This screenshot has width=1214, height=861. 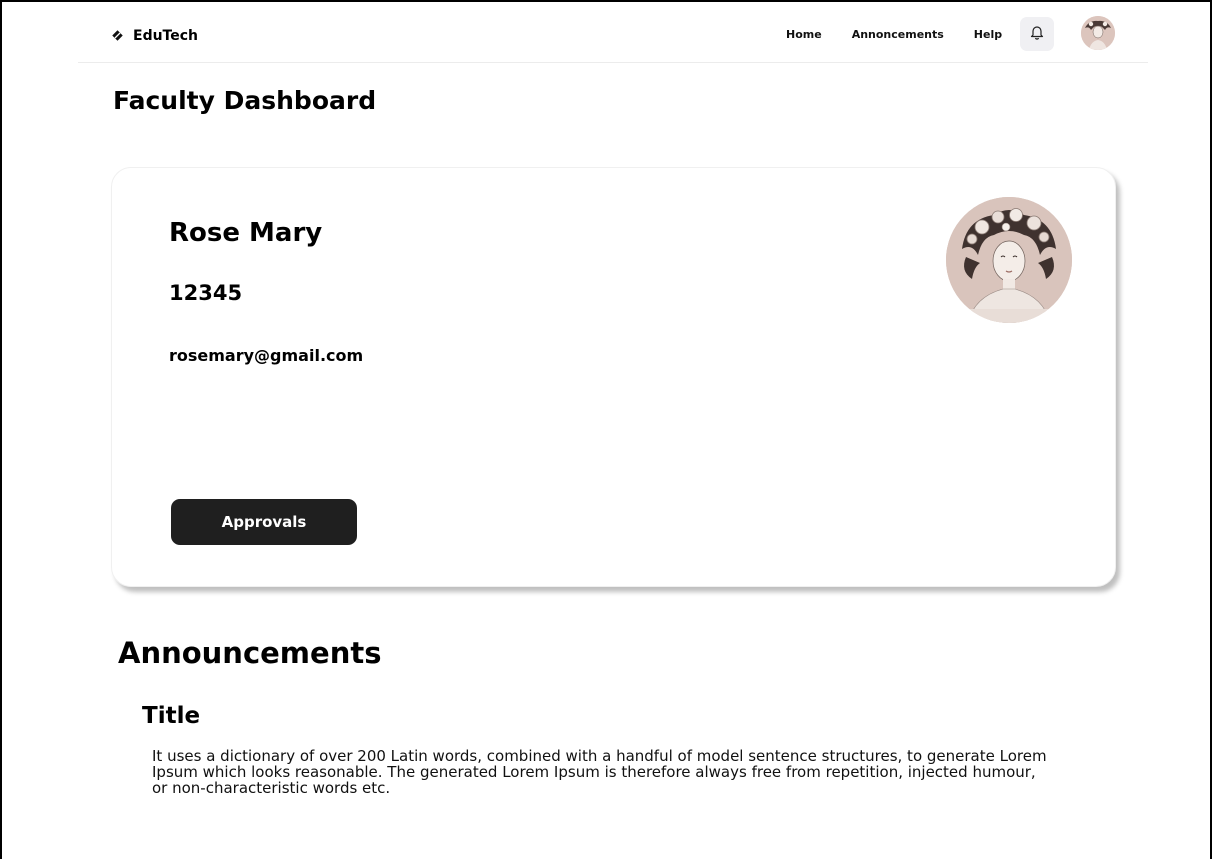 I want to click on nav-links: Home Annoncements Help, so click(x=894, y=34).